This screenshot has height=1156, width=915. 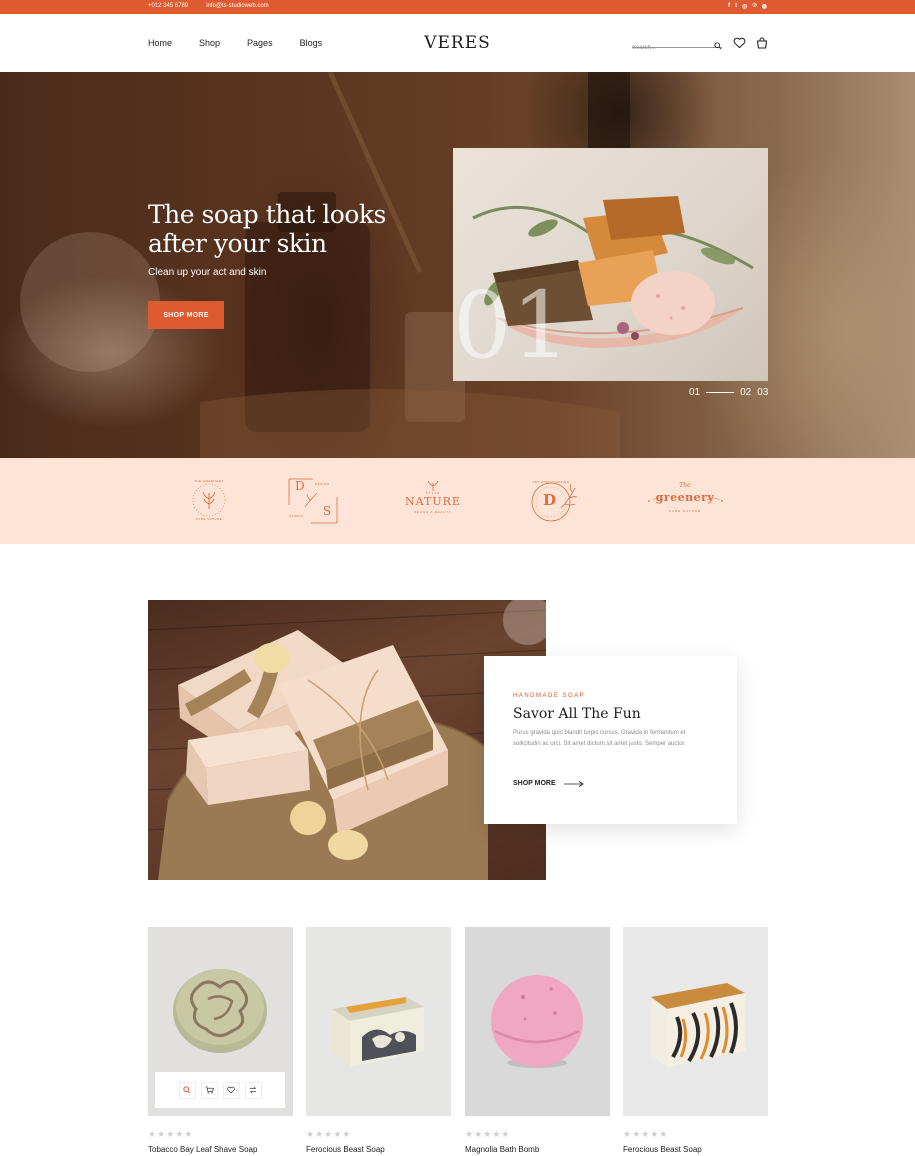 I want to click on email-address: info@ts-studioweb.com, so click(x=237, y=6).